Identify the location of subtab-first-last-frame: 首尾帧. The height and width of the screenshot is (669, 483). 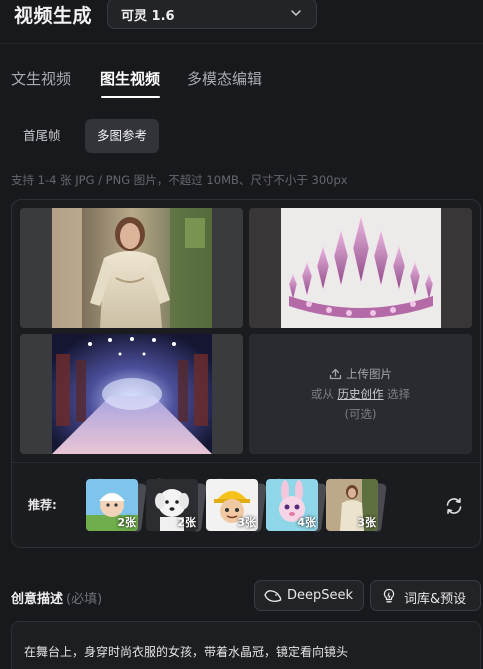
(42, 136).